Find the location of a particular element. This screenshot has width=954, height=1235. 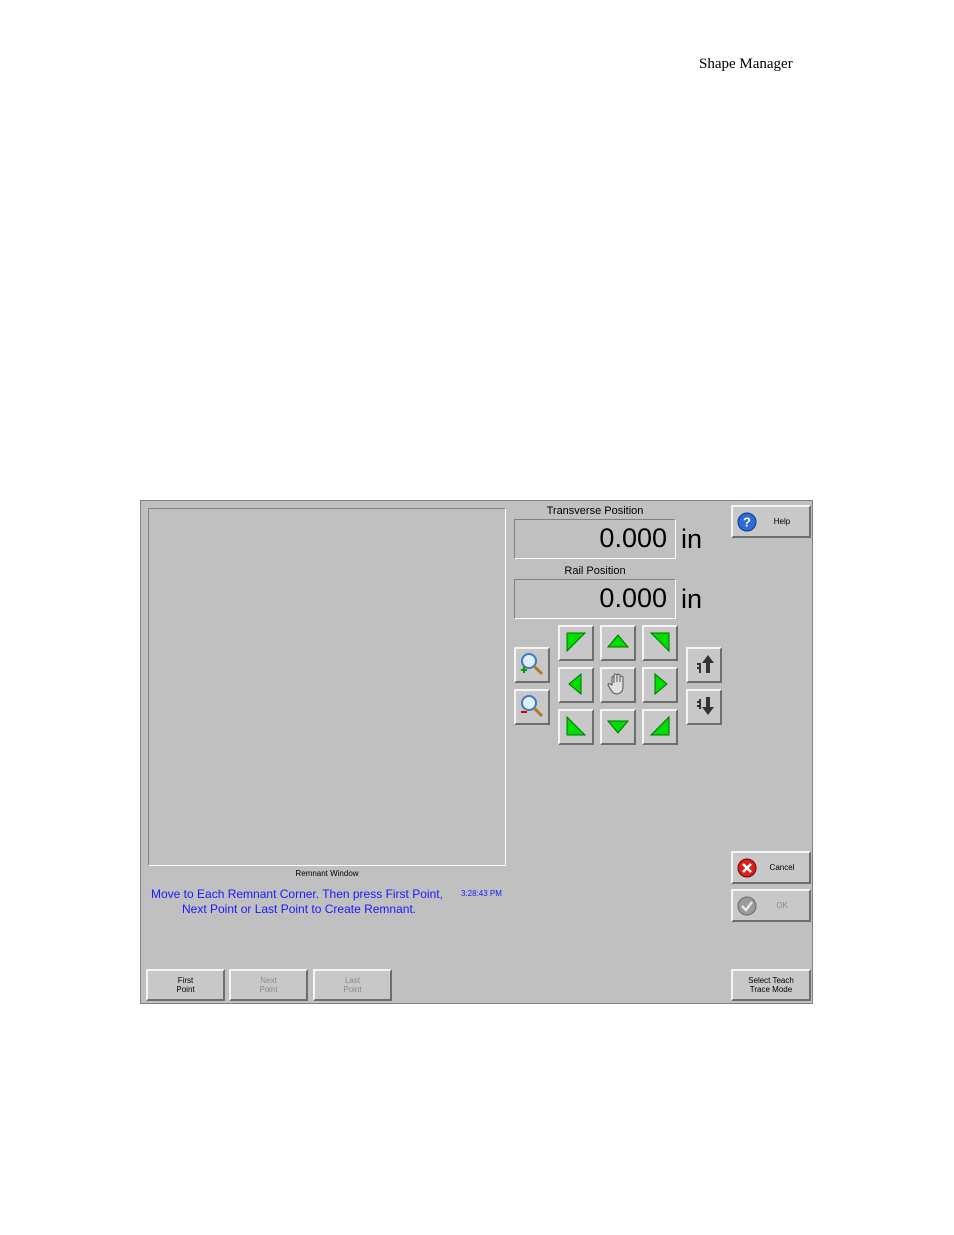

jog-down-button is located at coordinates (618, 727).